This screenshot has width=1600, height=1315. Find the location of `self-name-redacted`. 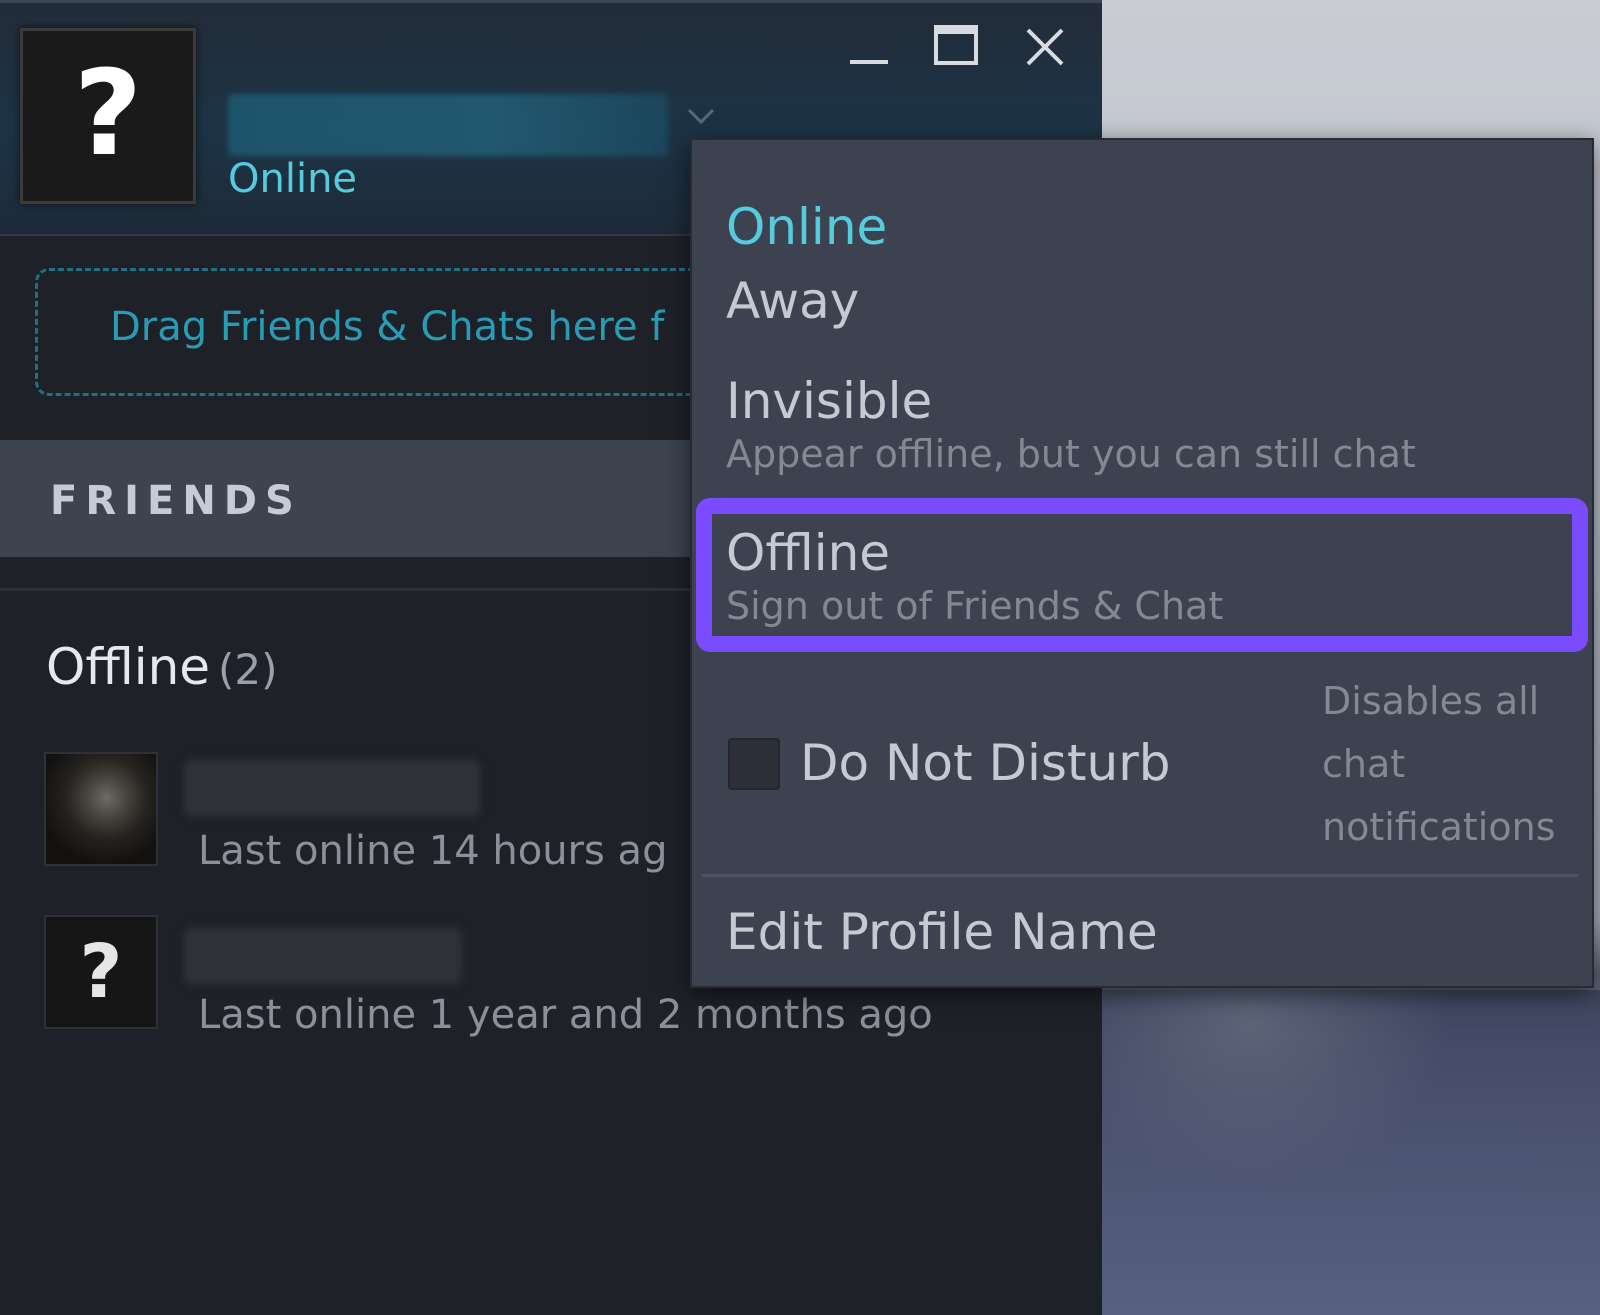

self-name-redacted is located at coordinates (448, 125).